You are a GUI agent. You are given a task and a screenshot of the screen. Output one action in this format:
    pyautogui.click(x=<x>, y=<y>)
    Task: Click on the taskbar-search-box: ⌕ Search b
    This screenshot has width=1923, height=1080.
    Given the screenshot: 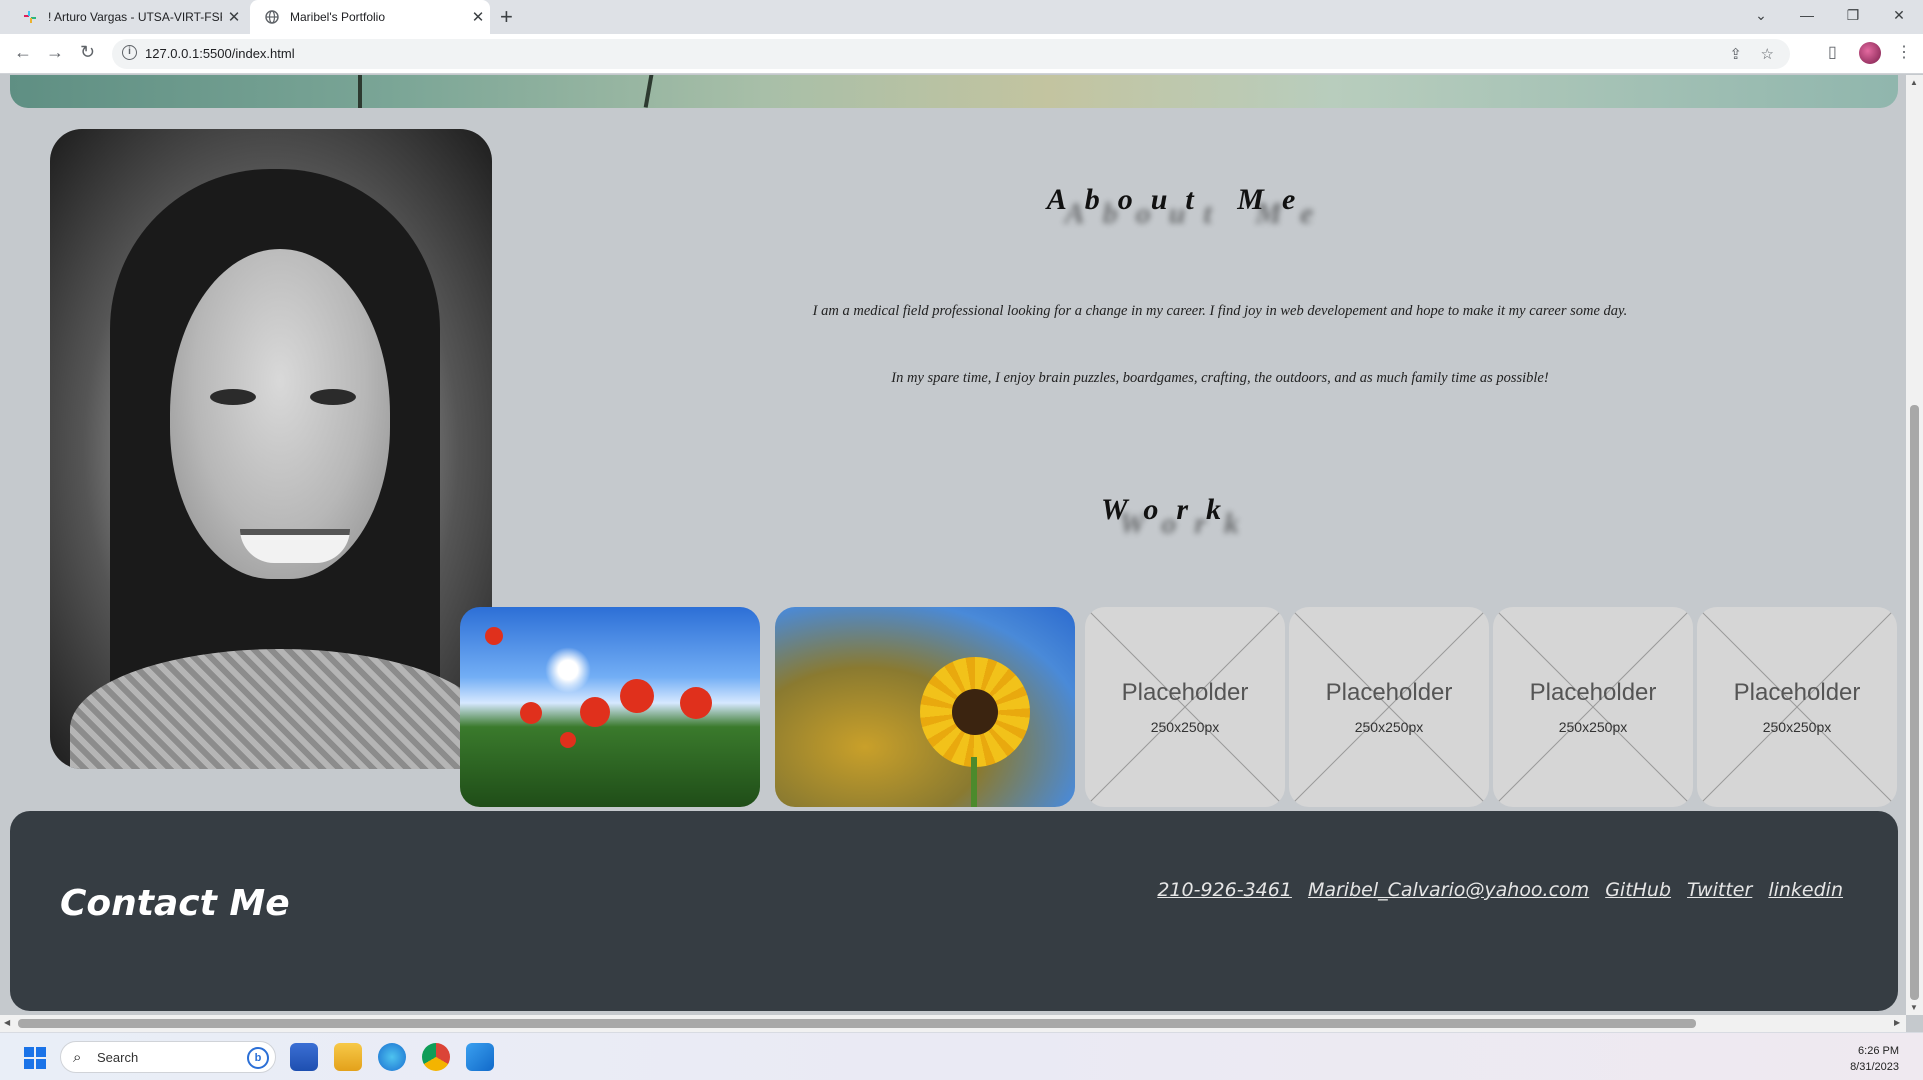 What is the action you would take?
    pyautogui.click(x=168, y=1057)
    